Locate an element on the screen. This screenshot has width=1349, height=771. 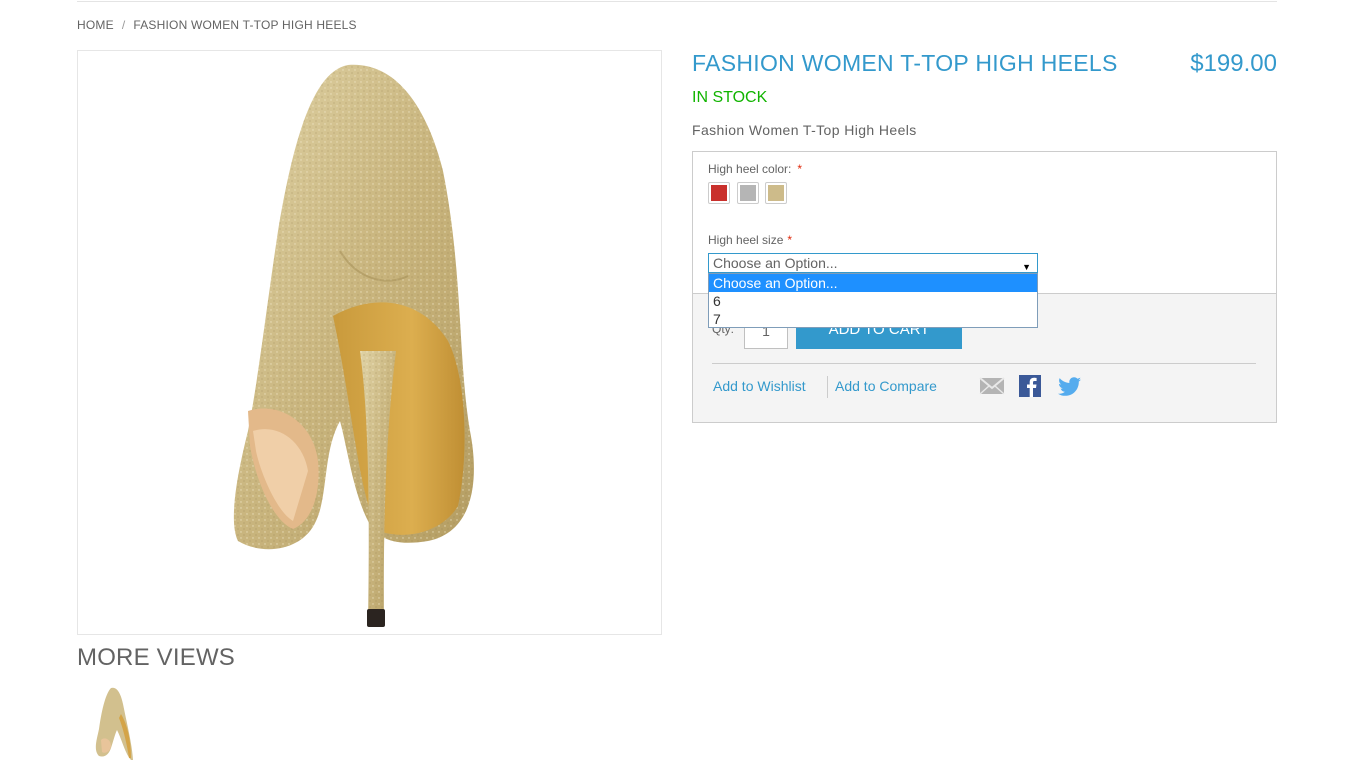
size-option-6: 6 is located at coordinates (873, 301).